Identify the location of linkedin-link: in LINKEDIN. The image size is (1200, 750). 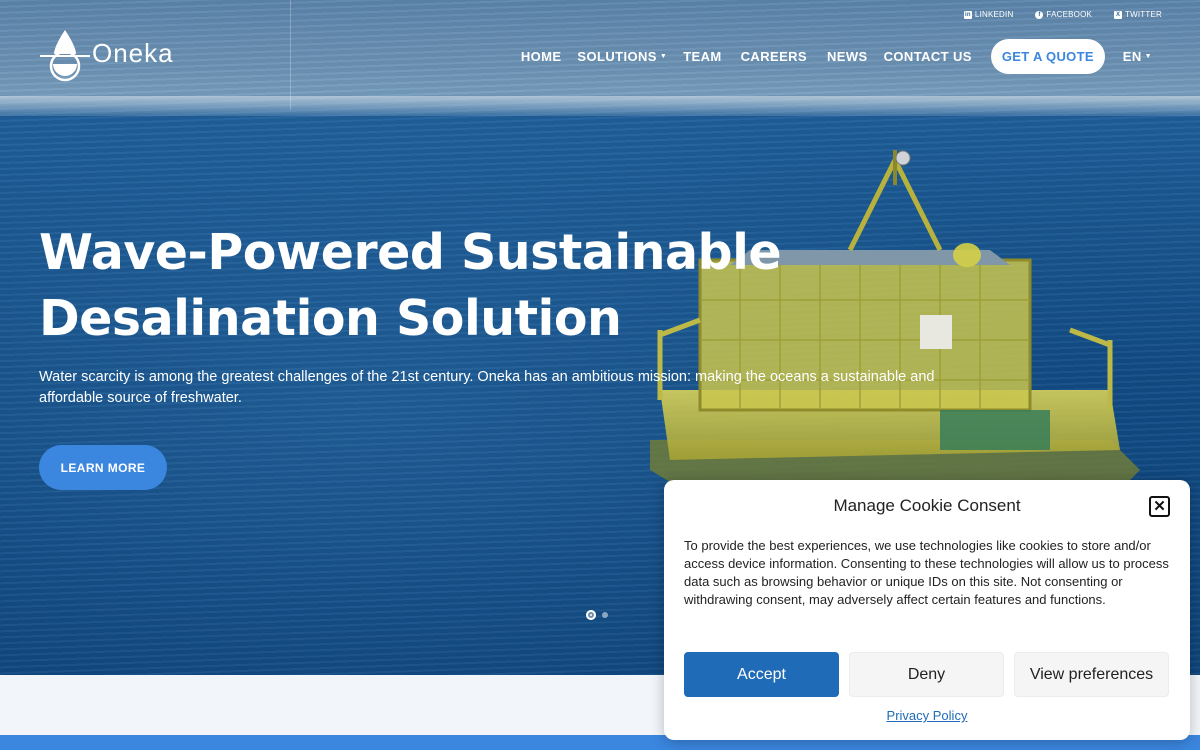
(988, 14).